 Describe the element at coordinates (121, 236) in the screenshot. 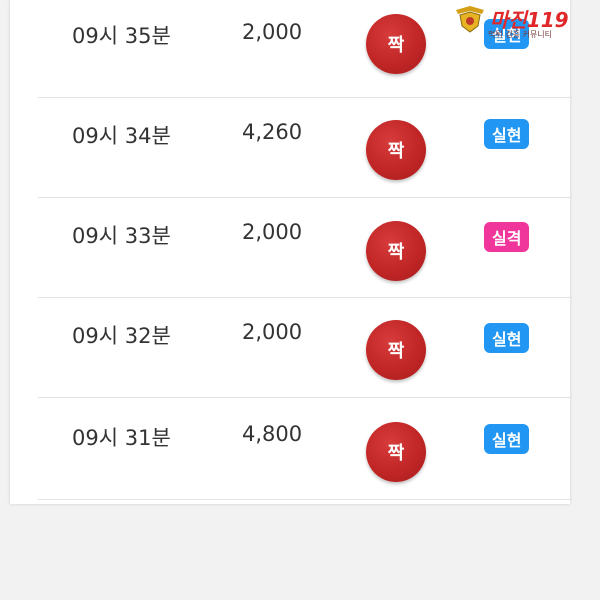

I see `row-time: 09시 33분` at that location.